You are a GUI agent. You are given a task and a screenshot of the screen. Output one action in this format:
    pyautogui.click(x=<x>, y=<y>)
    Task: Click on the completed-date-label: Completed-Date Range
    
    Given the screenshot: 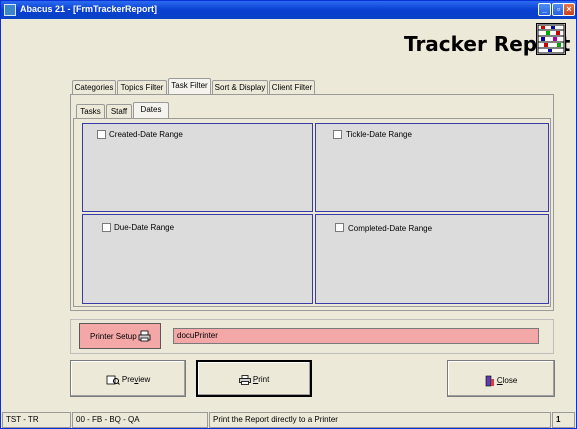 What is the action you would take?
    pyautogui.click(x=390, y=228)
    